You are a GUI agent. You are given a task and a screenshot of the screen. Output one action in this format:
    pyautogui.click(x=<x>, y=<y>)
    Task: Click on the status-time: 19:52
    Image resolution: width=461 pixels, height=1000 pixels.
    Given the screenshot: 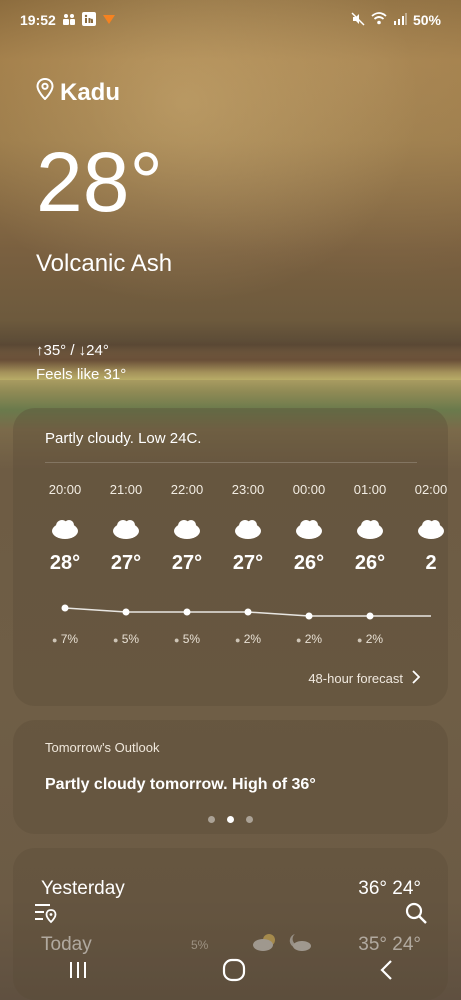 What is the action you would take?
    pyautogui.click(x=38, y=20)
    